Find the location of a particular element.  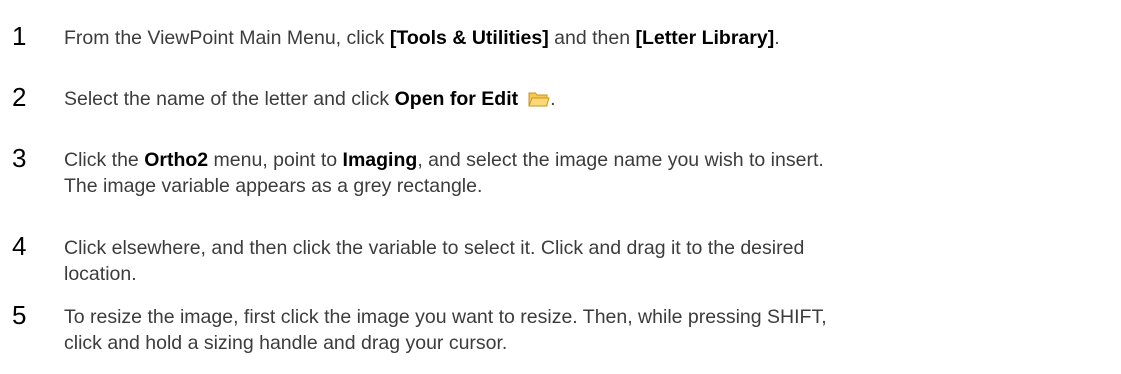

step-number: 4 is located at coordinates (19, 246).